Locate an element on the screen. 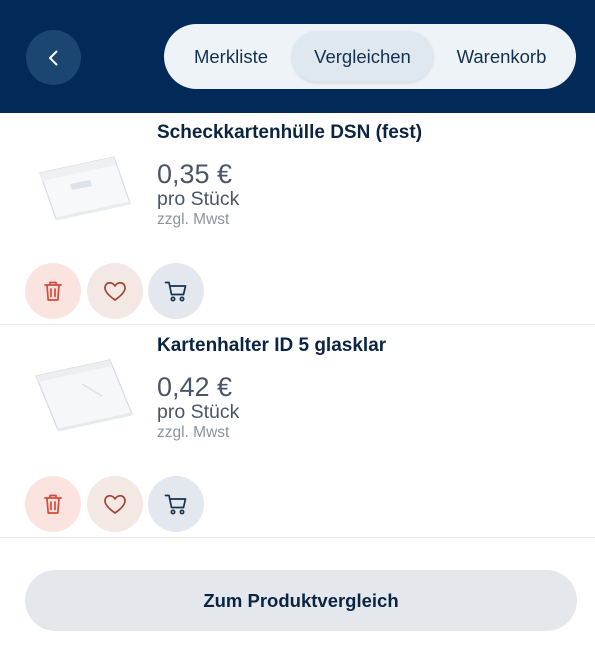 This screenshot has height=646, width=595. product-title: Scheckkartenhülle DSN (fest) is located at coordinates (289, 133).